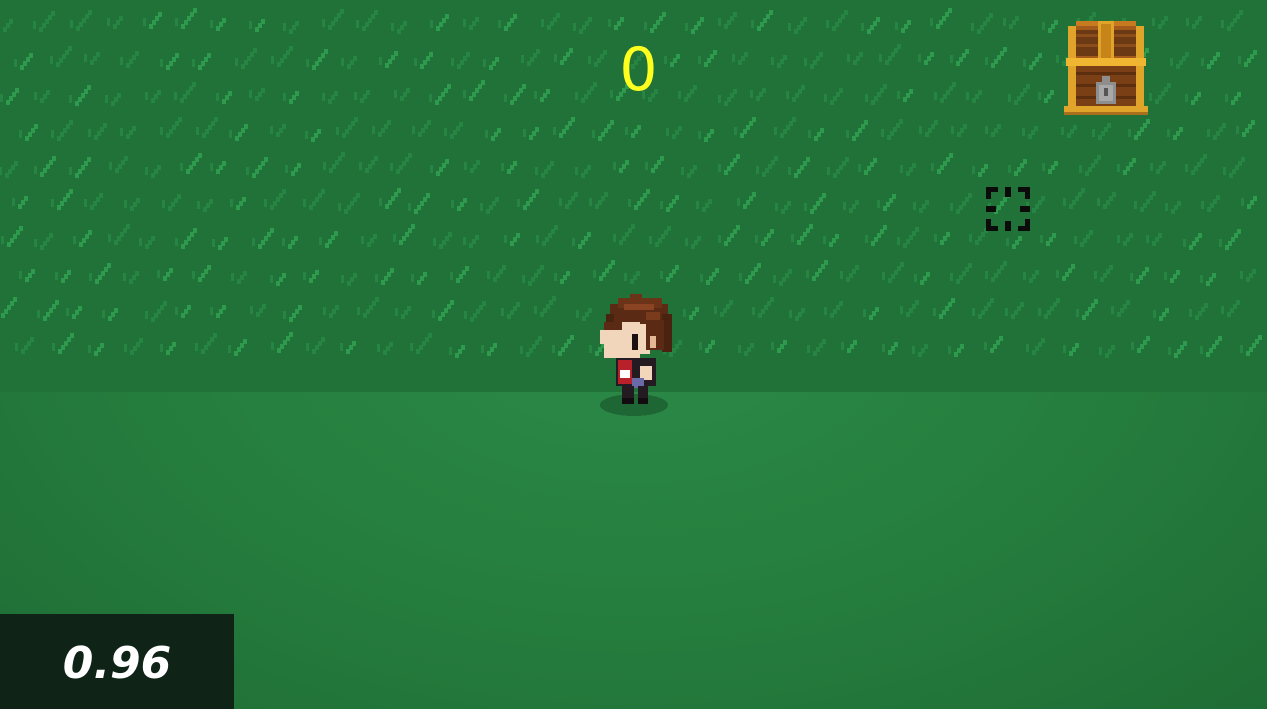 This screenshot has height=709, width=1267. I want to click on player-character-sprite, so click(635, 356).